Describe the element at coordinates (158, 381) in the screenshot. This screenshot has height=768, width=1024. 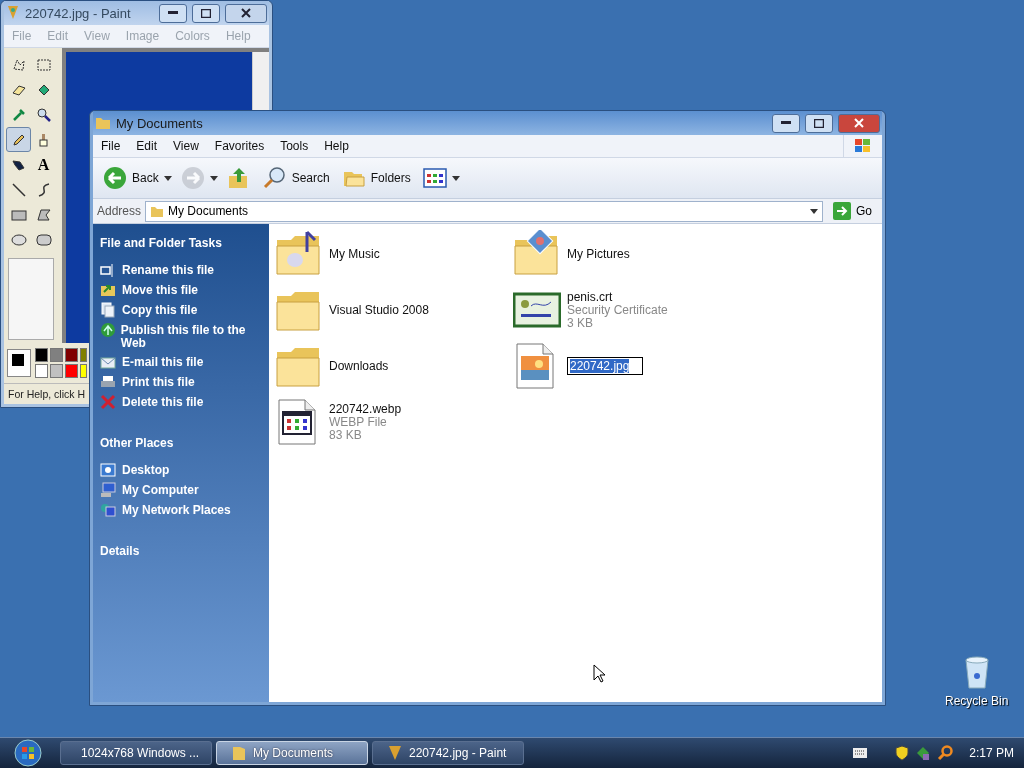
I see `task-link: Print this file` at that location.